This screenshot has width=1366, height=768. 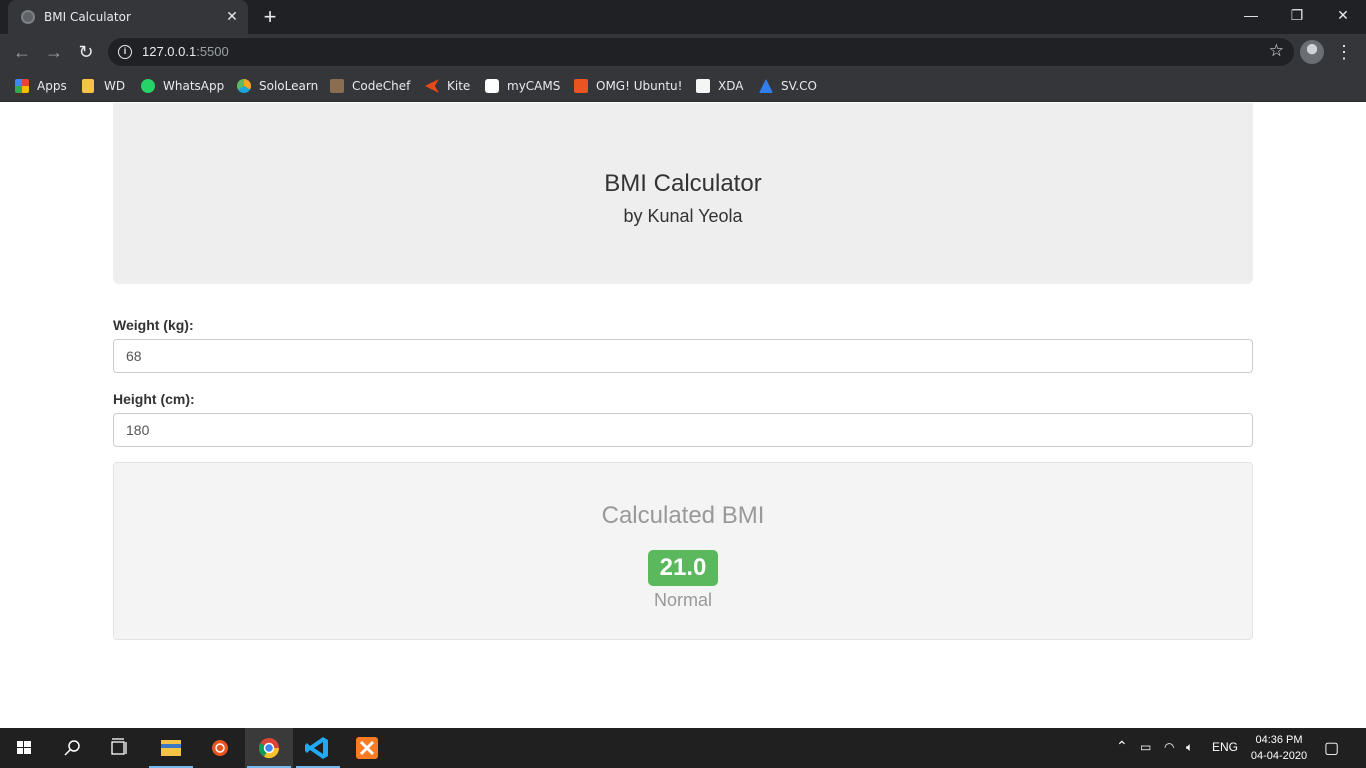 I want to click on profile-avatar, so click(x=1312, y=52).